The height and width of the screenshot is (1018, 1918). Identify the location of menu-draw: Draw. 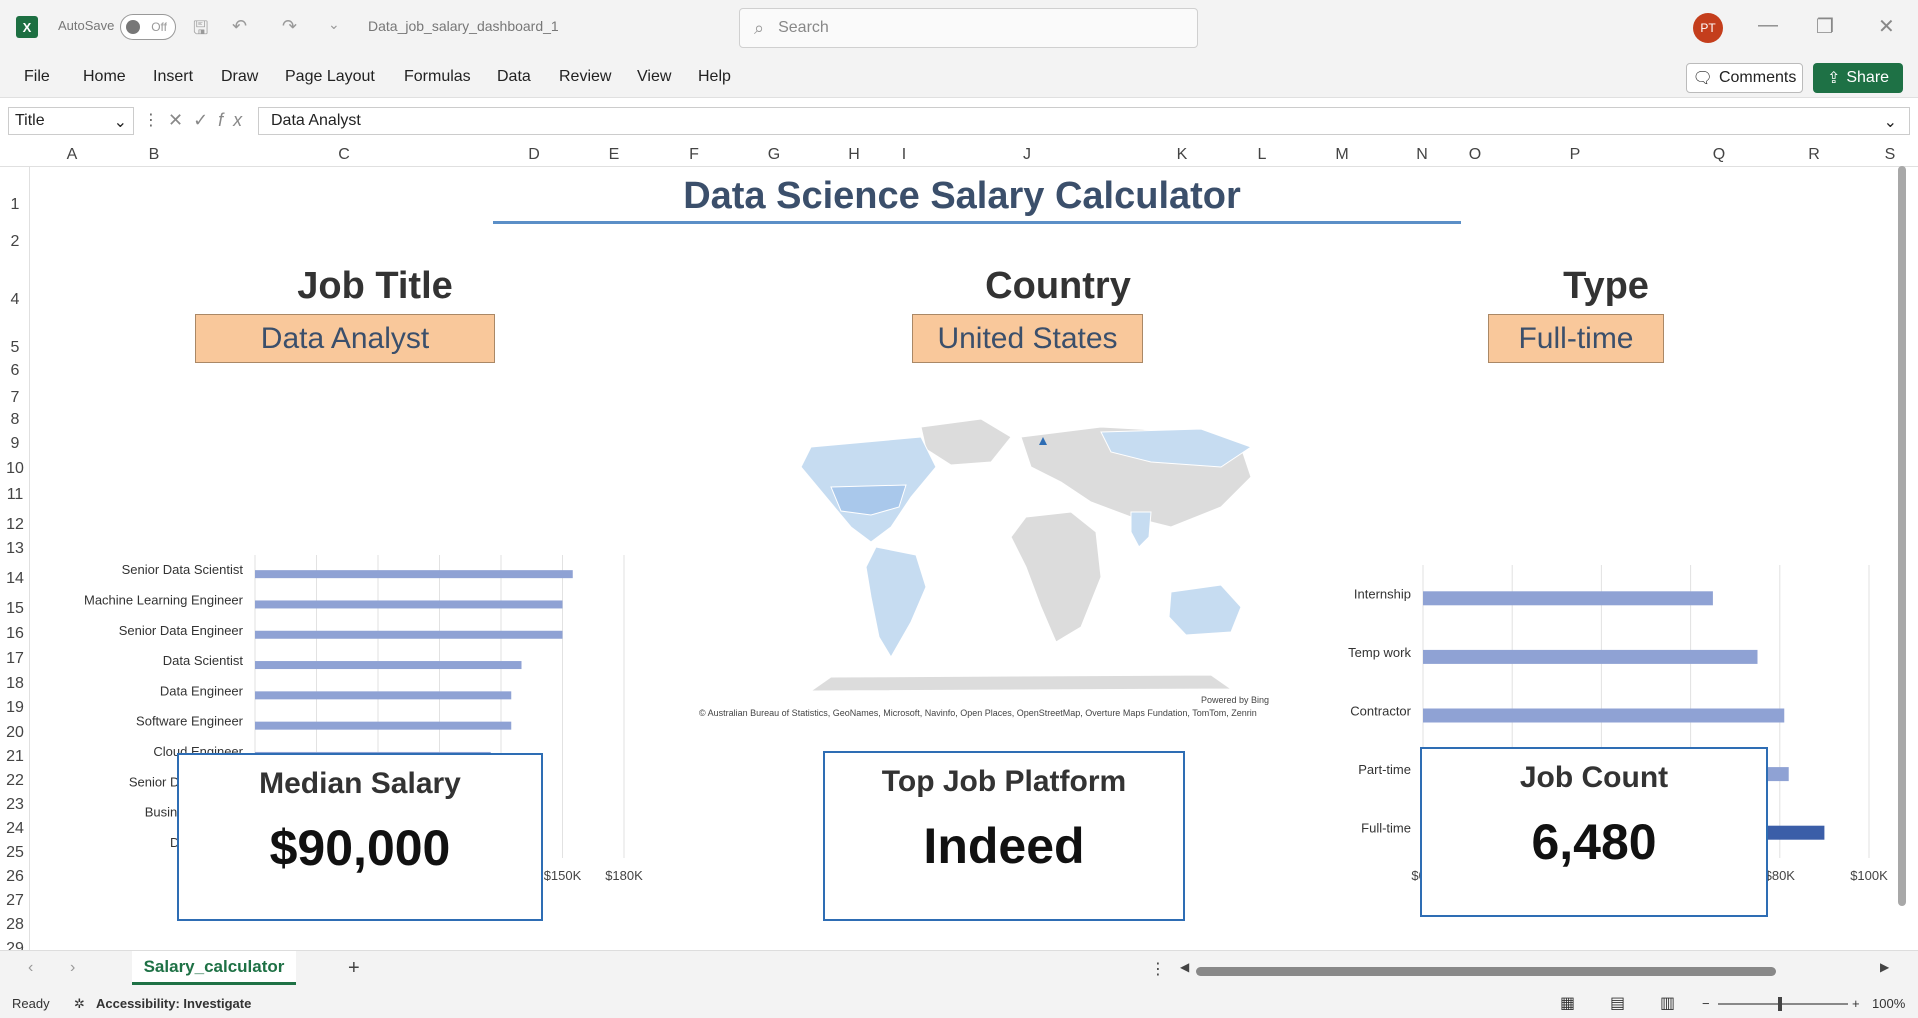
(239, 77).